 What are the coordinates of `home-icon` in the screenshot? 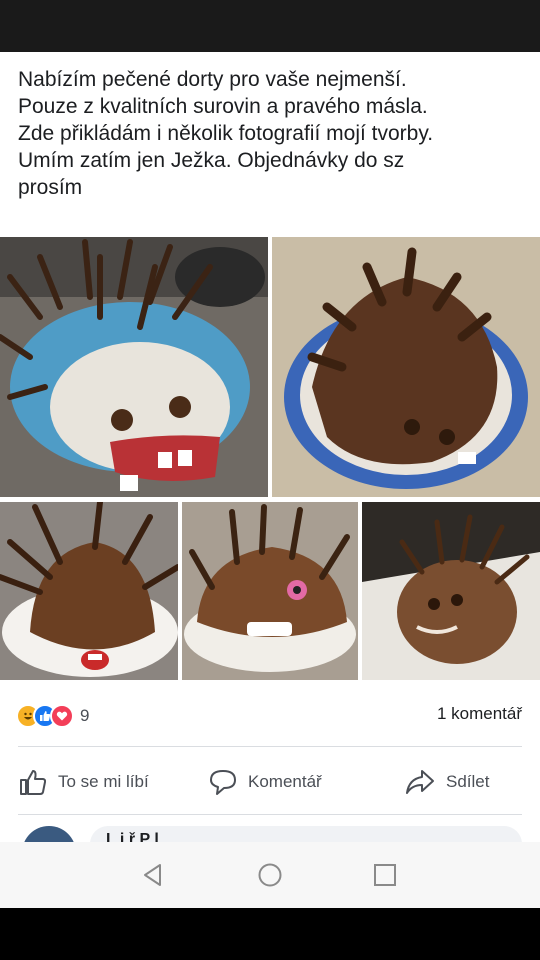 It's located at (270, 875).